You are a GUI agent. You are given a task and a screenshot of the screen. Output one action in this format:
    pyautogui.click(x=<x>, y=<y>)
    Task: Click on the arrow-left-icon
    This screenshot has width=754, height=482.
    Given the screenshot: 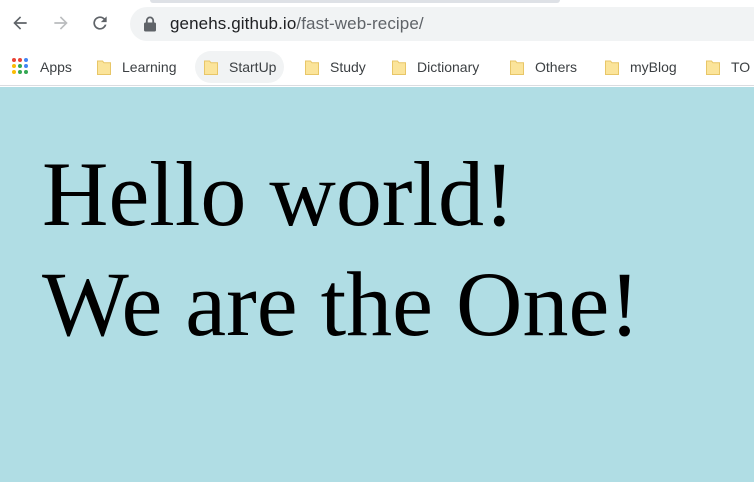 What is the action you would take?
    pyautogui.click(x=20, y=23)
    